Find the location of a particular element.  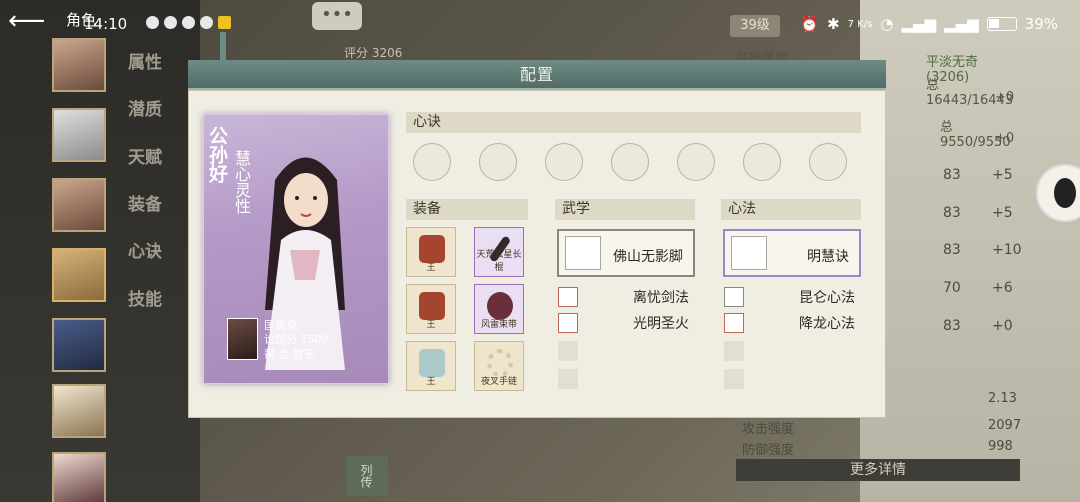

martial-main-skill: 佛山无影脚 is located at coordinates (626, 253).